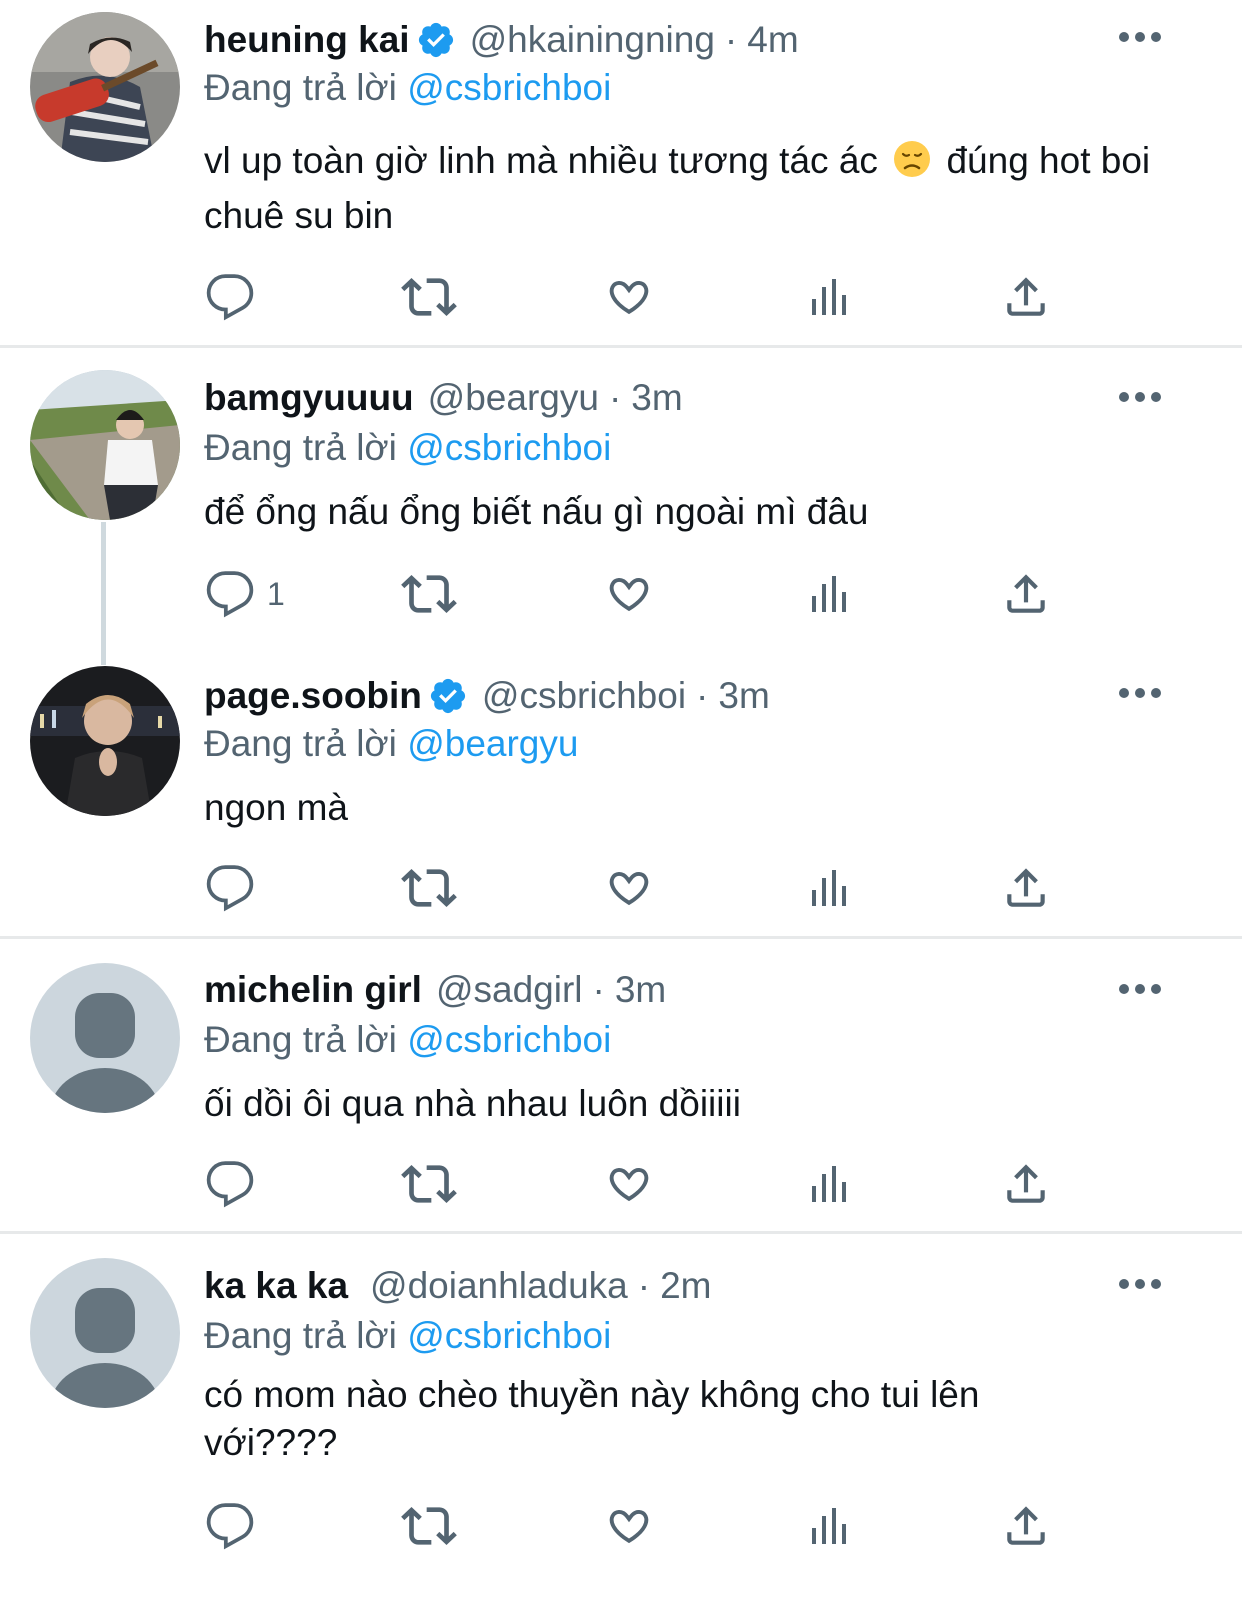  Describe the element at coordinates (472, 1103) in the screenshot. I see `tweet-text: ối dồi ôi qua nhà nhau luôn dồiiiii` at that location.